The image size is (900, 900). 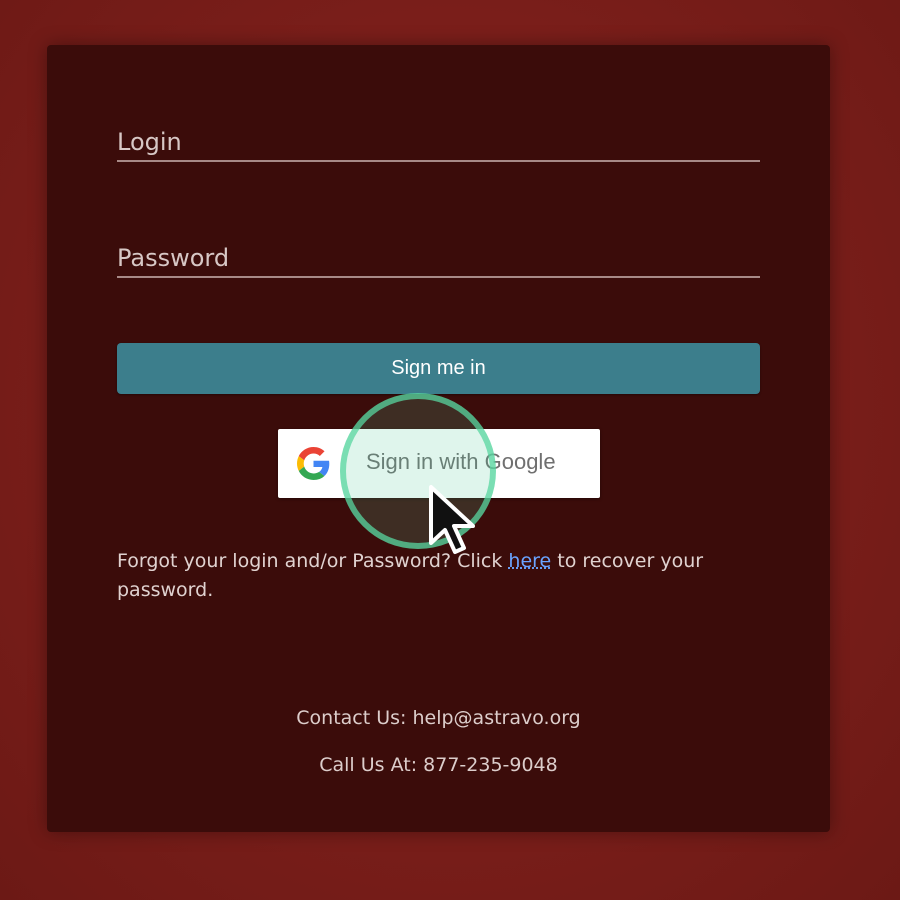 I want to click on password-field-container, so click(x=438, y=255).